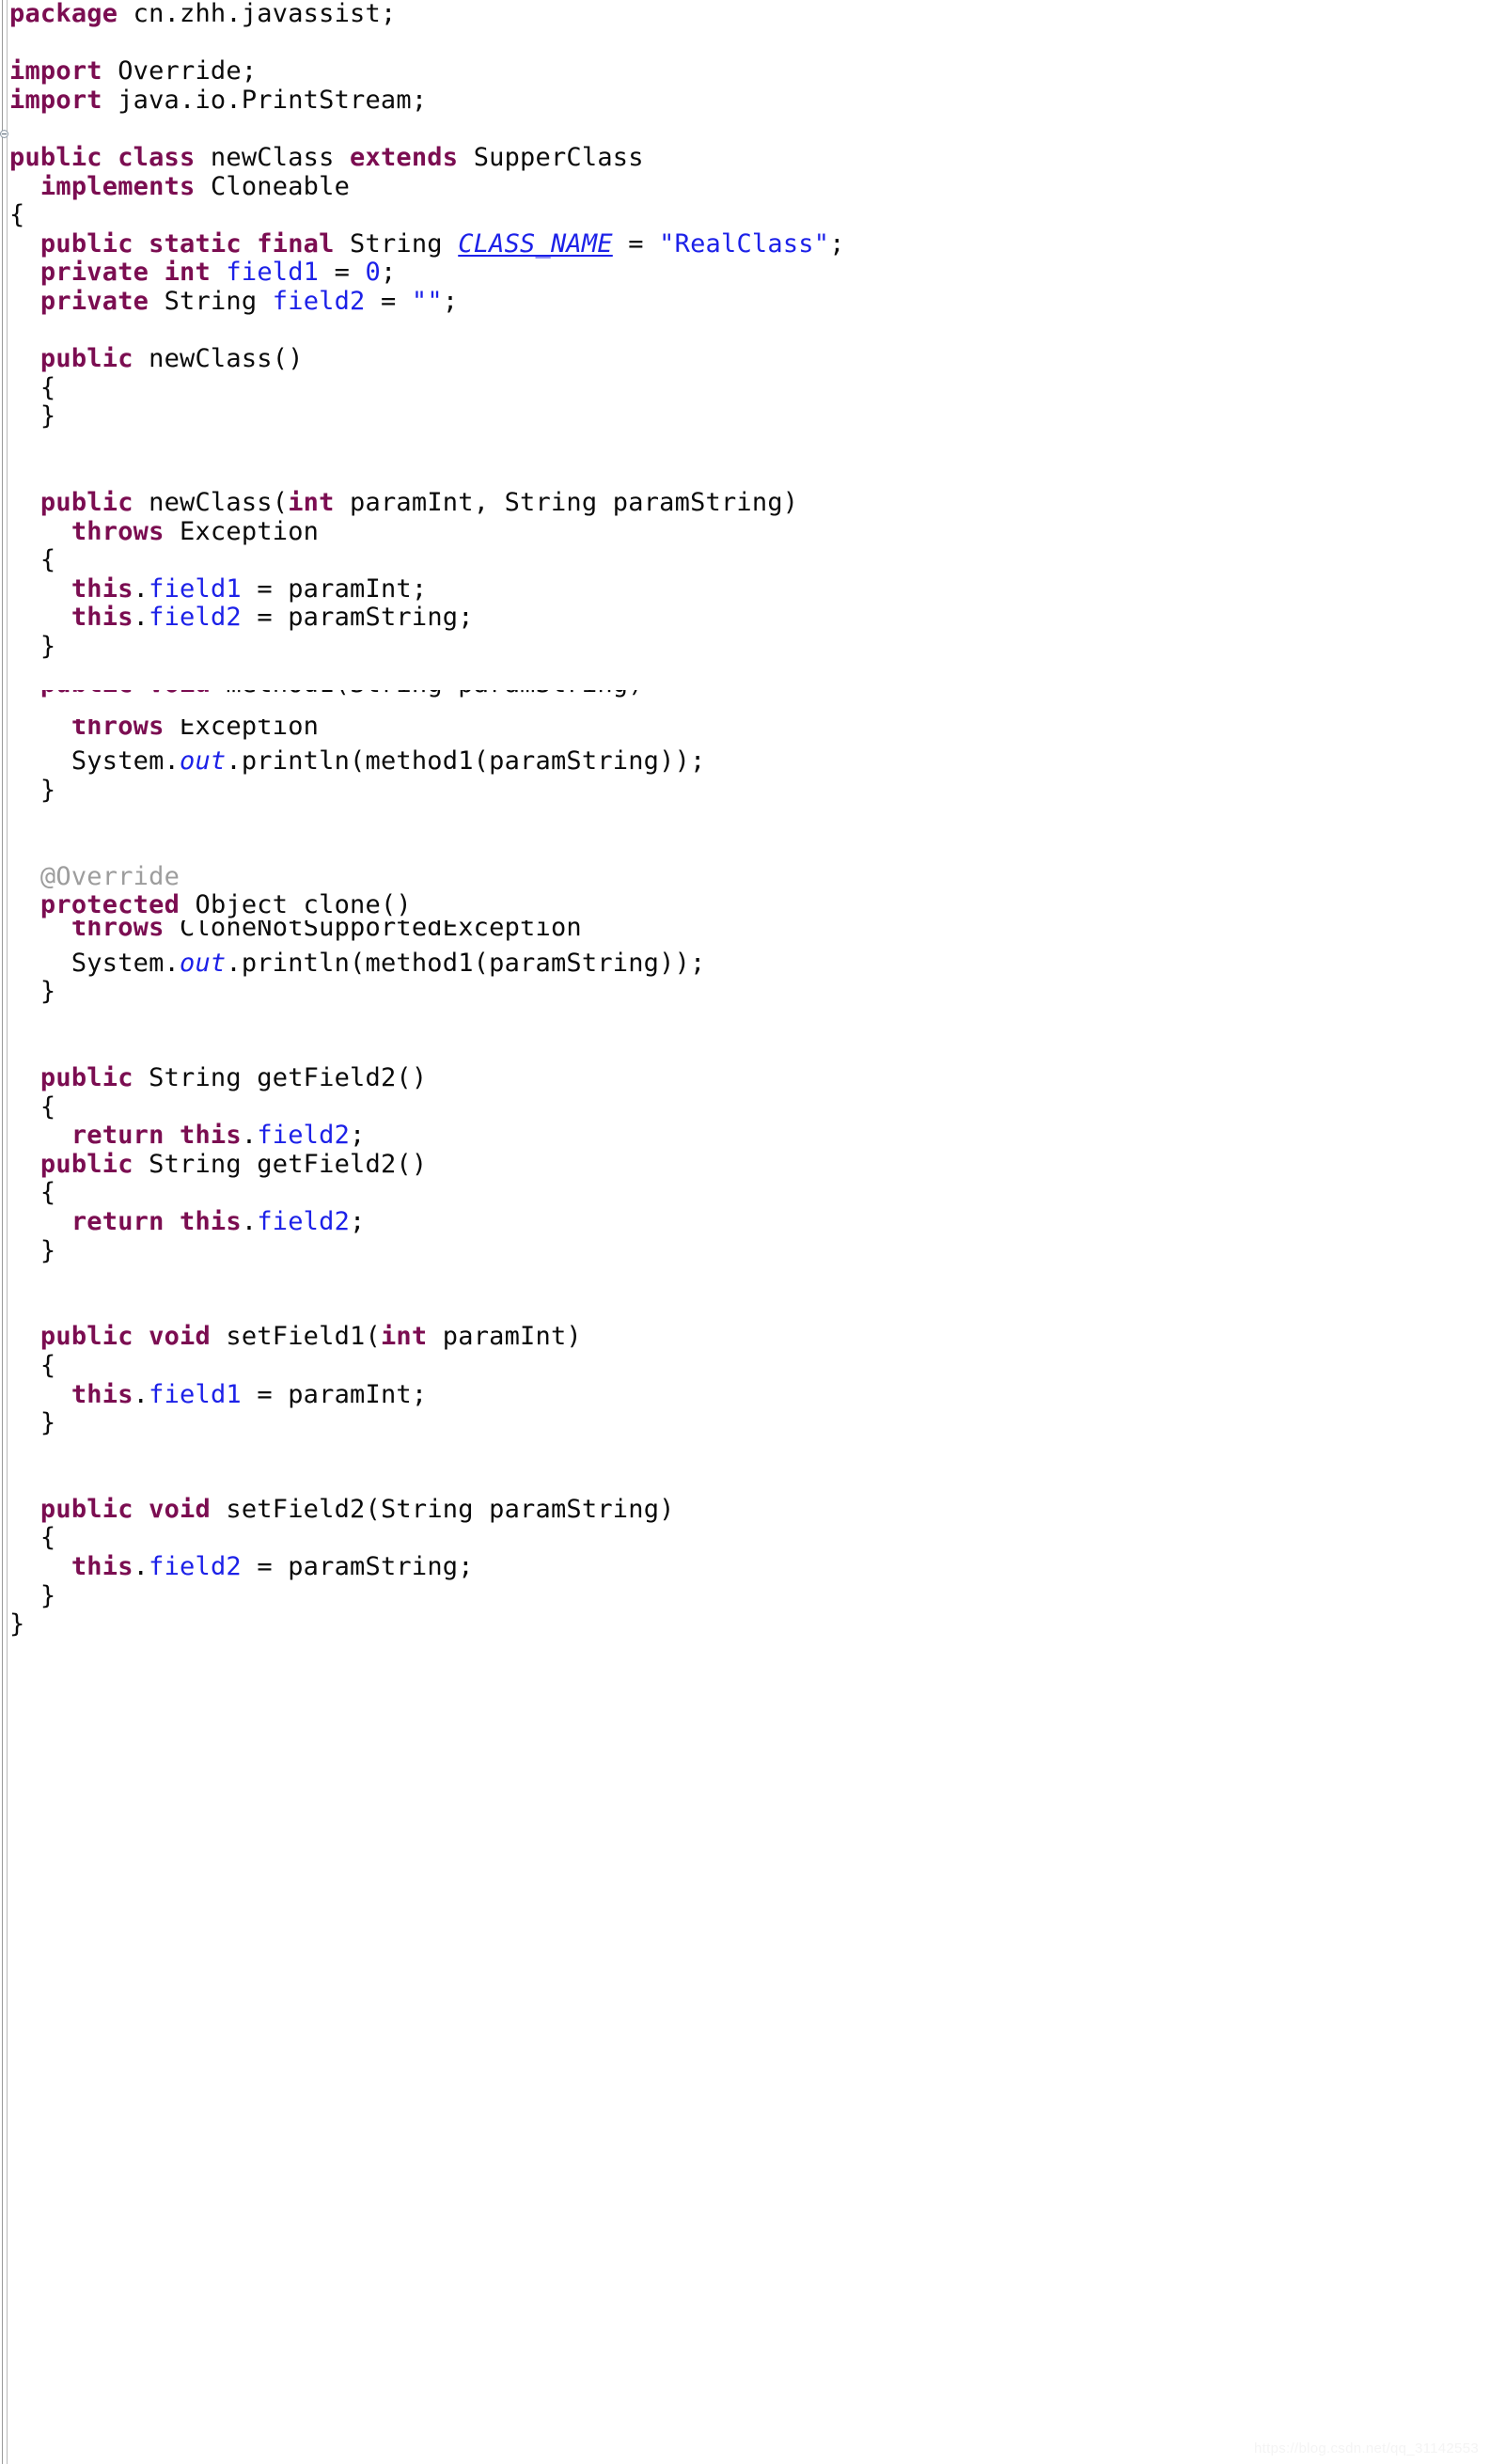 The image size is (1490, 2464). I want to click on code-token-kw: private, so click(94, 301).